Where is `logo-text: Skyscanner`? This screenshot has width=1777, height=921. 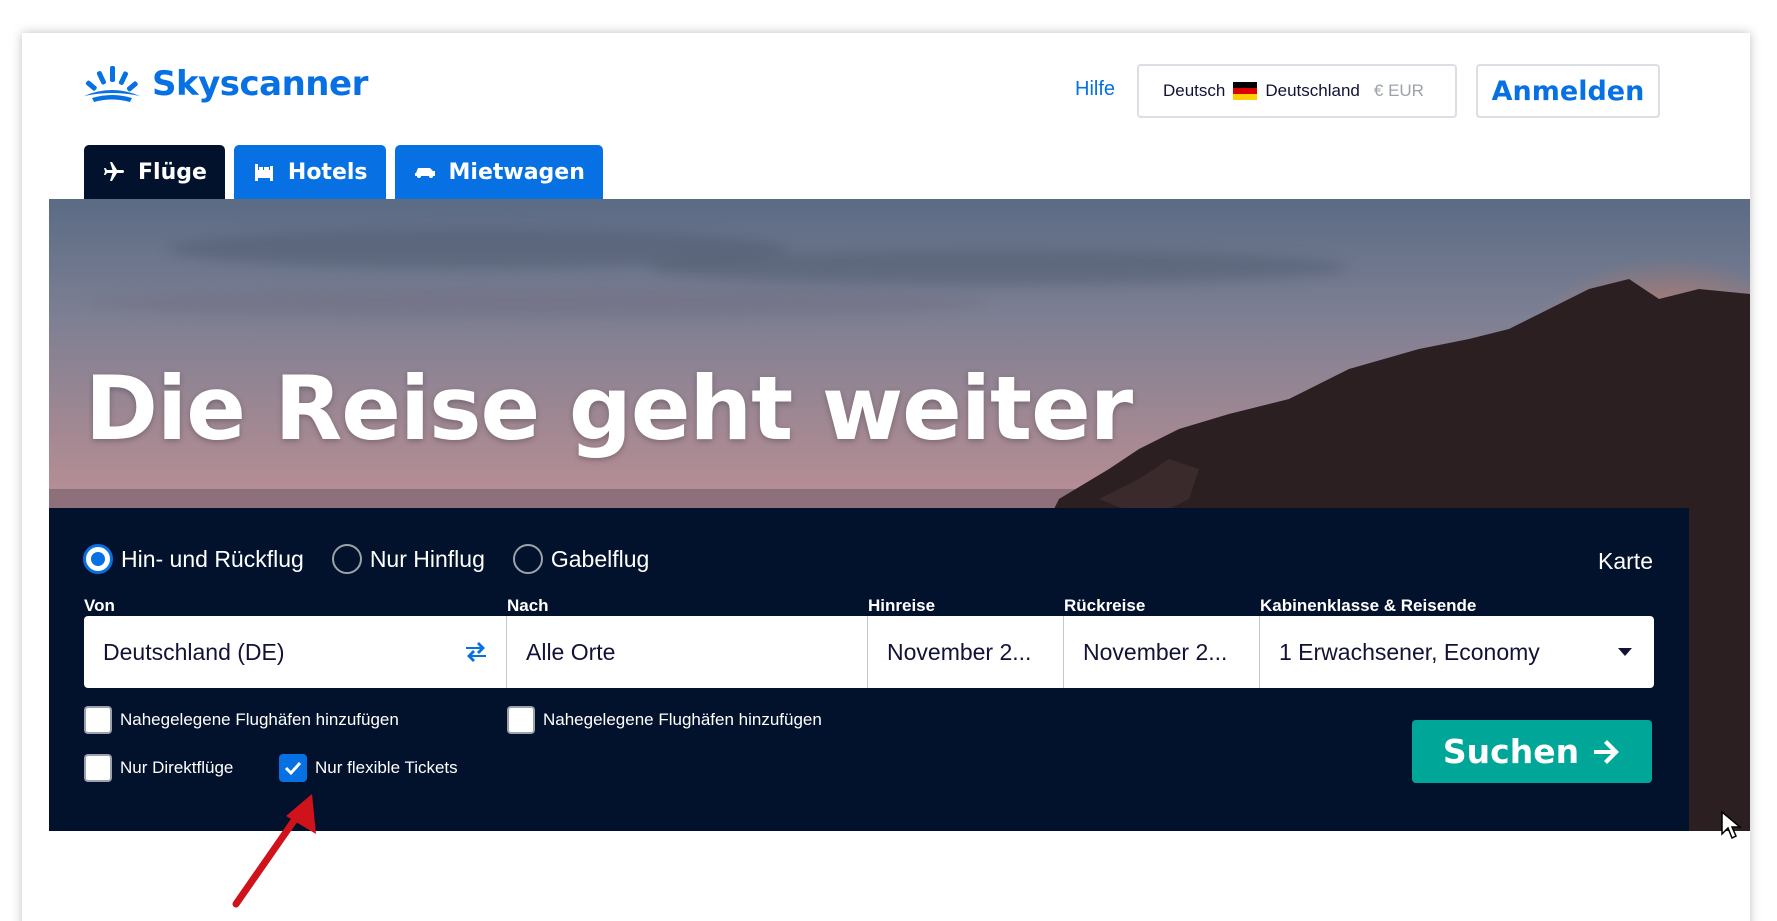
logo-text: Skyscanner is located at coordinates (260, 84).